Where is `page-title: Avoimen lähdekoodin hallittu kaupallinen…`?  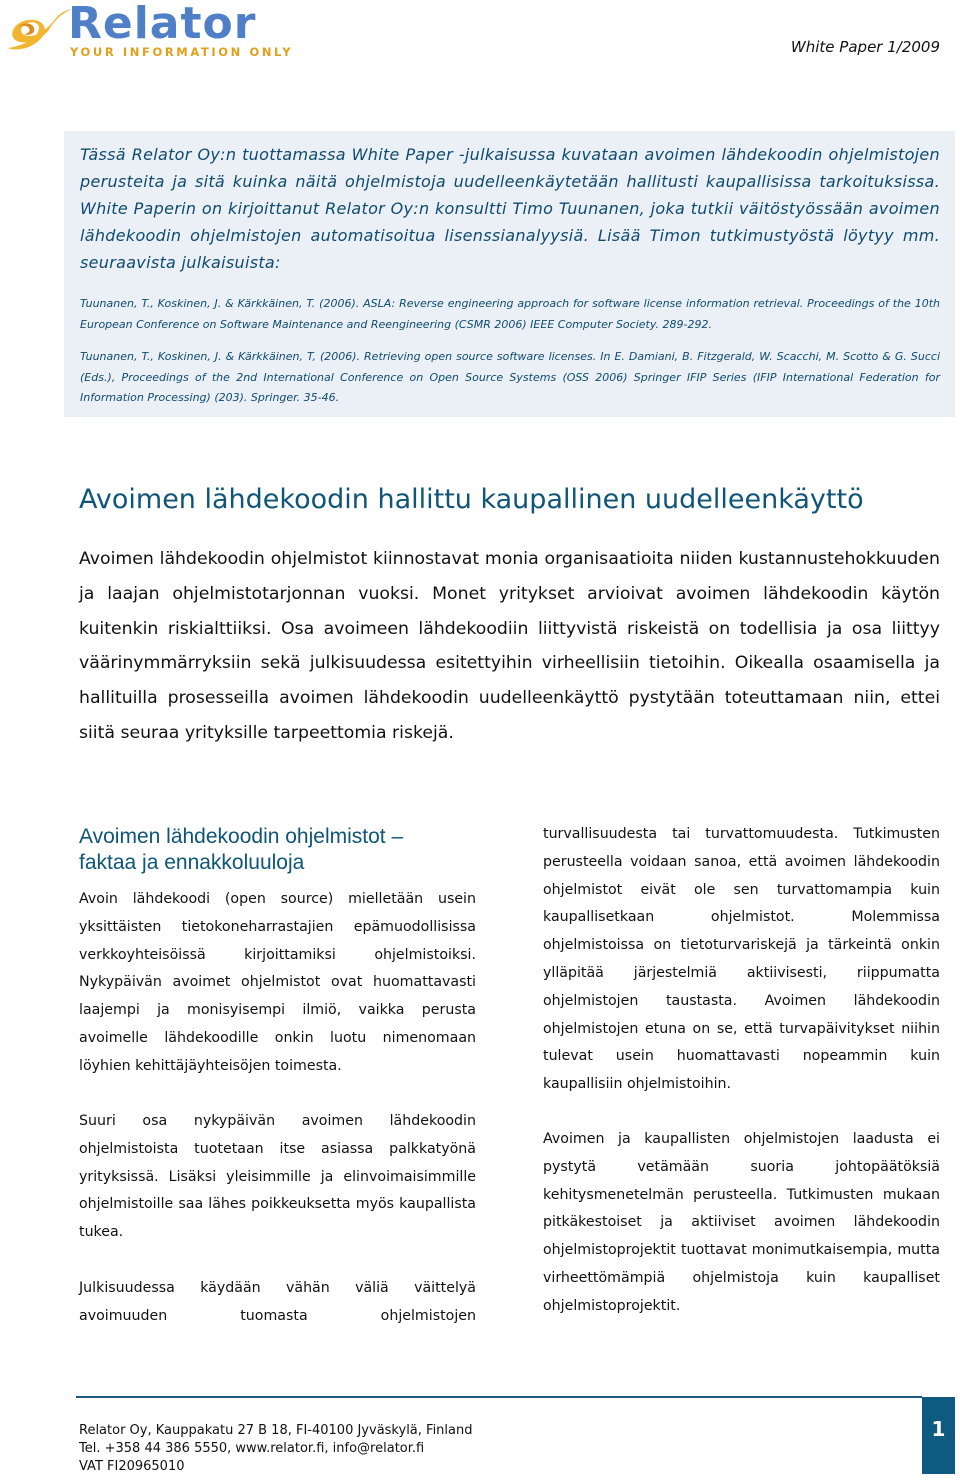
page-title: Avoimen lähdekoodin hallittu kaupallinen… is located at coordinates (471, 499).